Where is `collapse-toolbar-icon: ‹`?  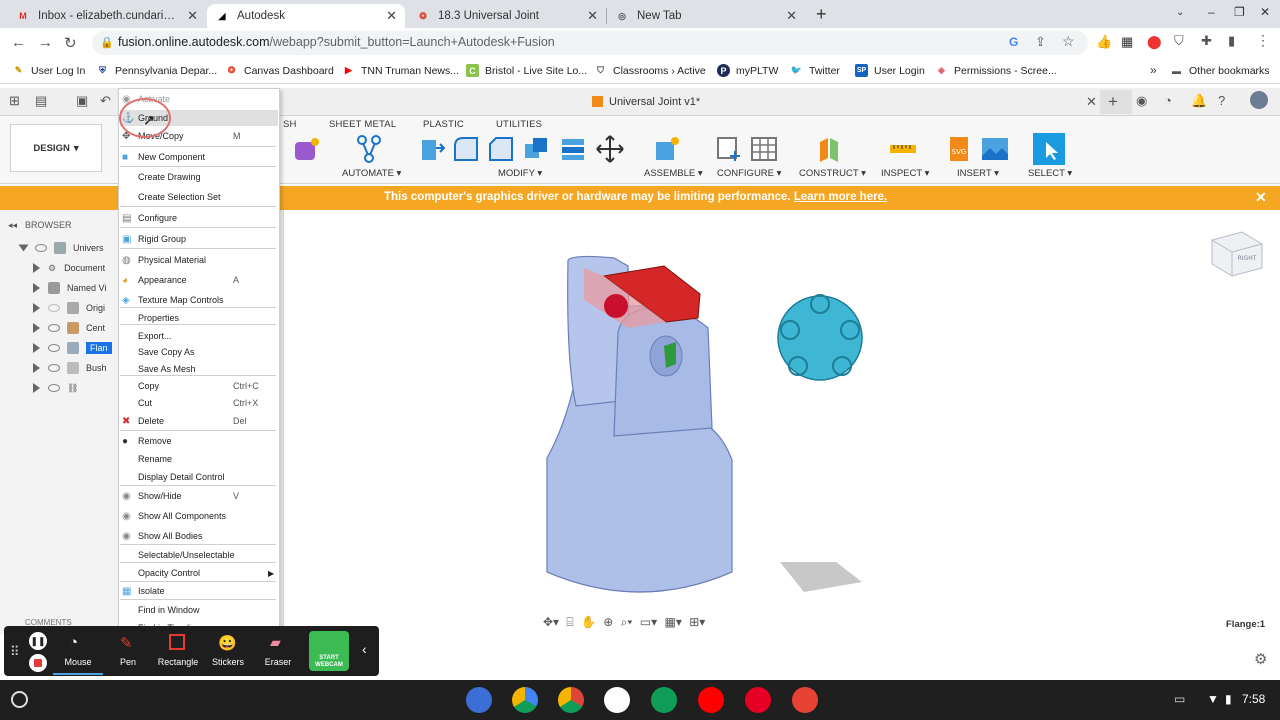 collapse-toolbar-icon: ‹ is located at coordinates (364, 649).